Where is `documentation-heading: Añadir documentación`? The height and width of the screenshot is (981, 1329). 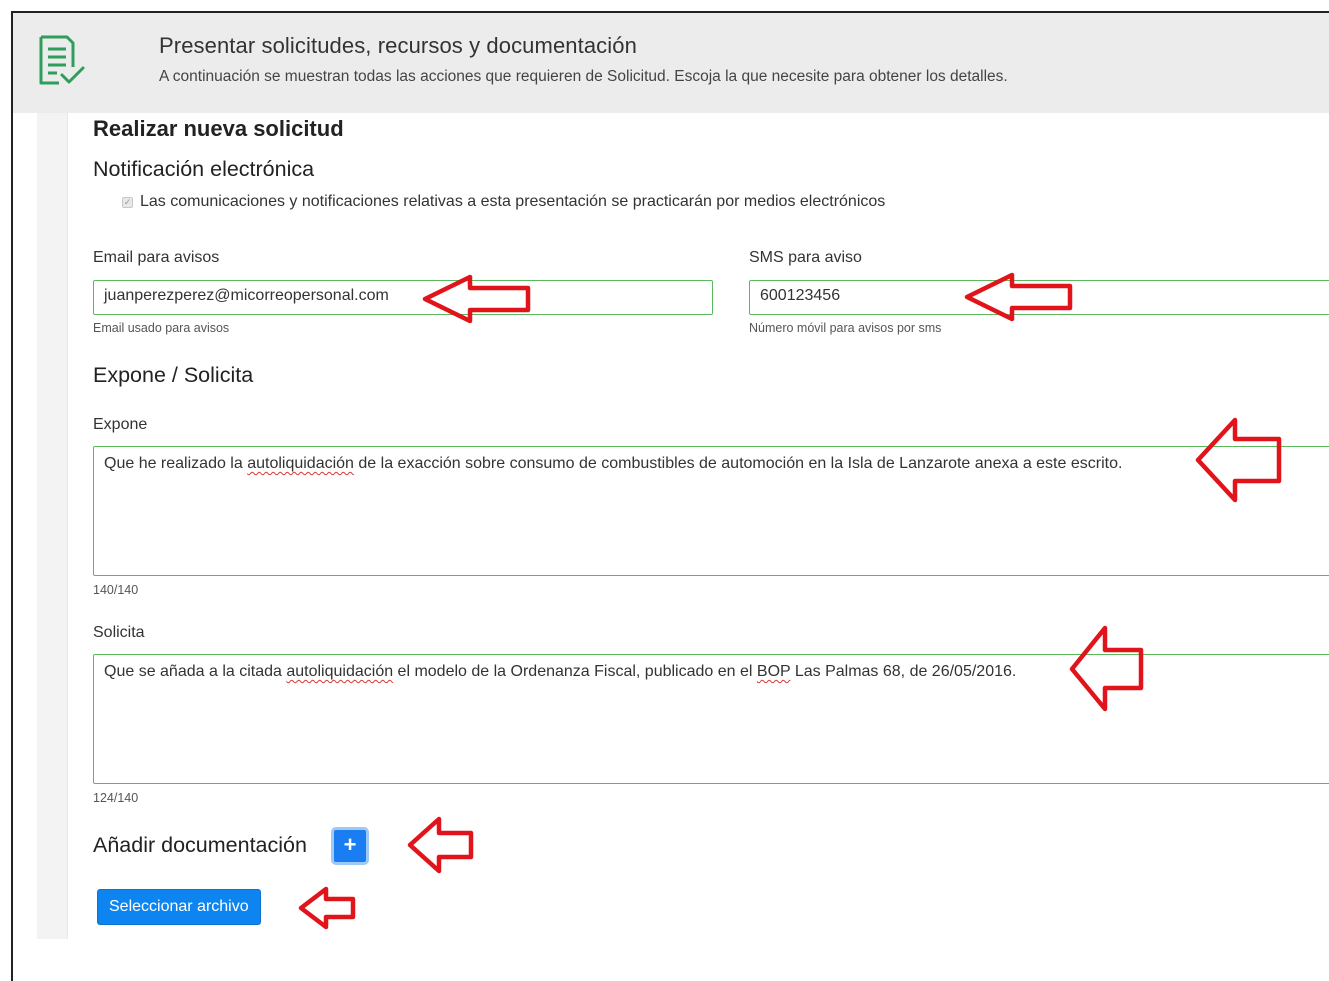 documentation-heading: Añadir documentación is located at coordinates (200, 845).